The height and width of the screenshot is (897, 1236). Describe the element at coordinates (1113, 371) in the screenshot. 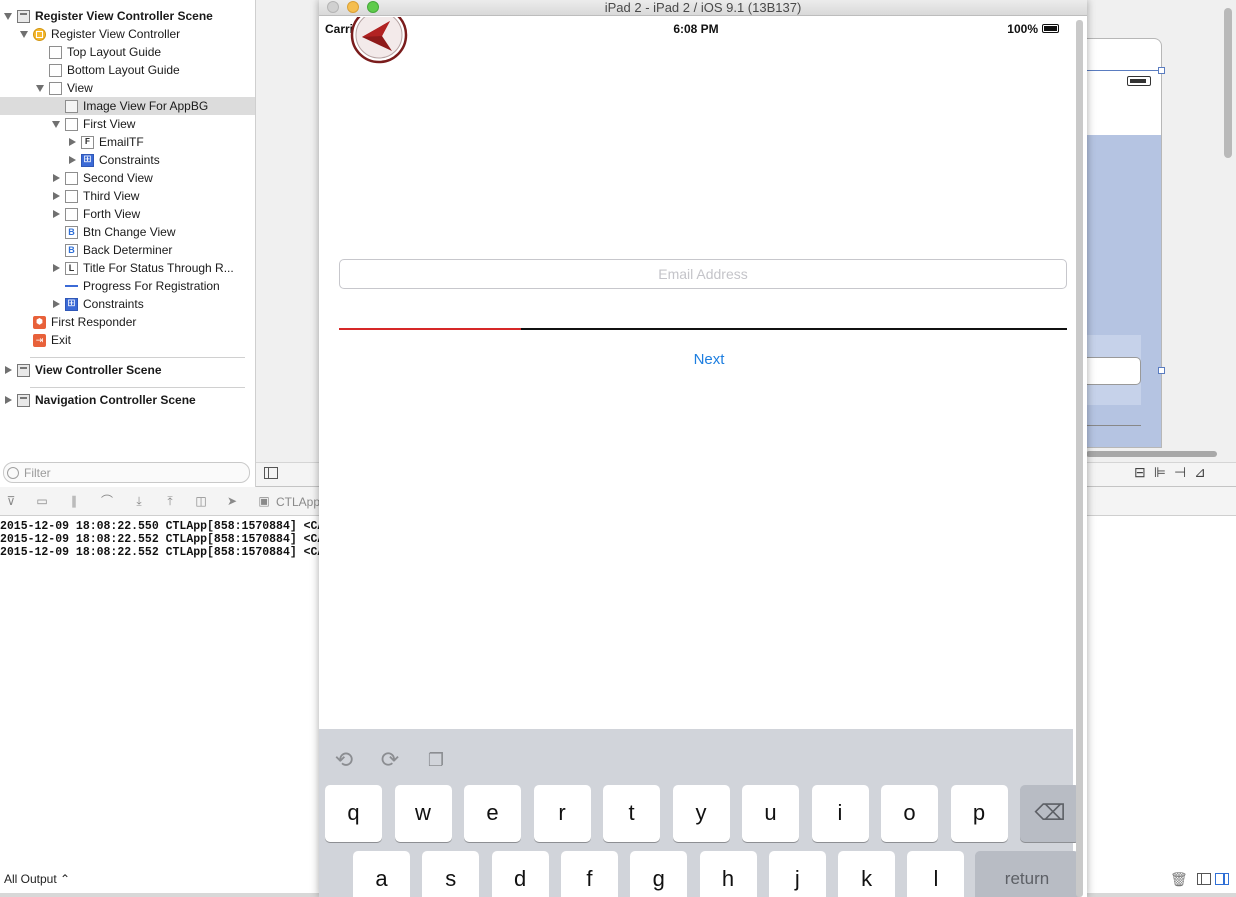

I see `scene-text-field` at that location.